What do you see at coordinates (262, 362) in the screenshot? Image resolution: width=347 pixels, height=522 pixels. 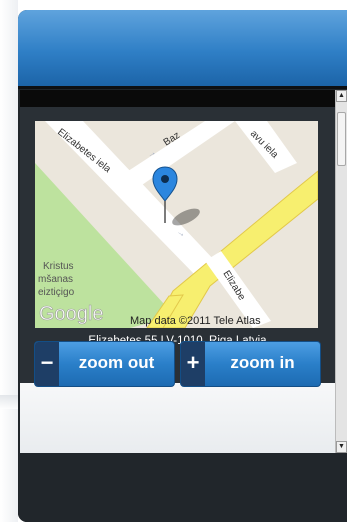 I see `zoom-in-label: zoom in` at bounding box center [262, 362].